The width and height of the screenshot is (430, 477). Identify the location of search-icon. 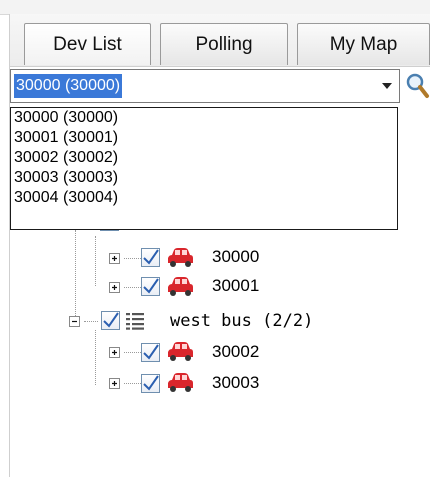
(416, 86).